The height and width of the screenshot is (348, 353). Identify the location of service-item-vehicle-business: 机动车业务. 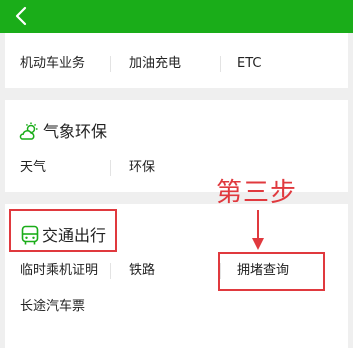
(52, 64).